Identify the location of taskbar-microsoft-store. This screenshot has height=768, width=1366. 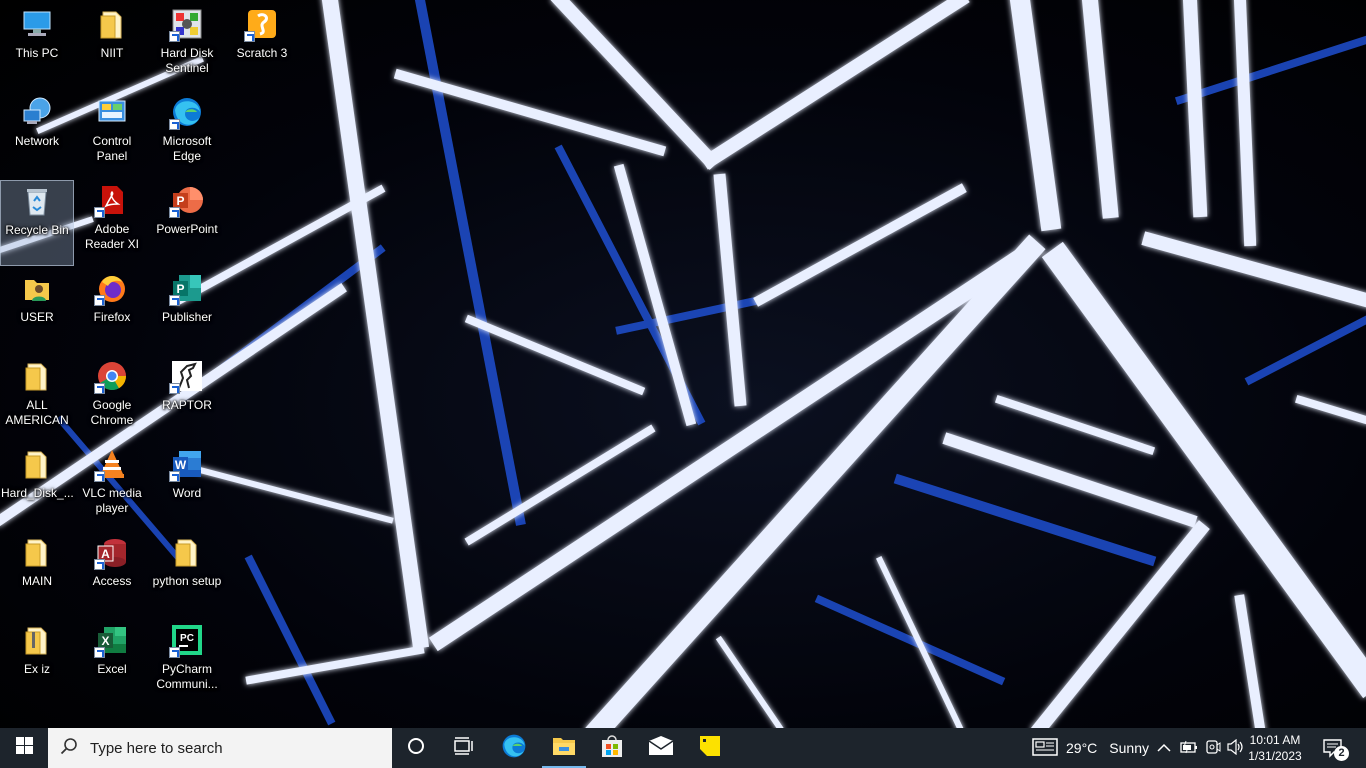
(612, 748).